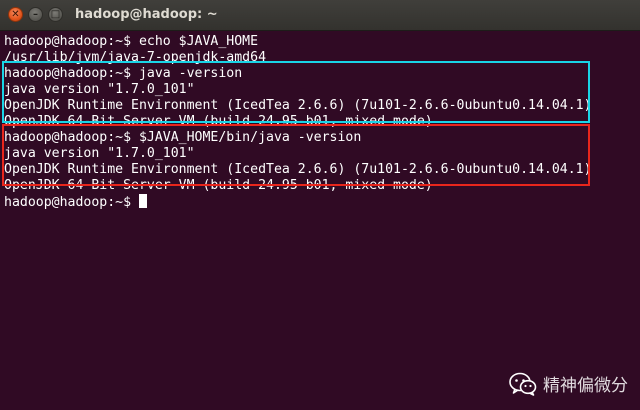 This screenshot has height=410, width=640. What do you see at coordinates (585, 386) in the screenshot?
I see `watermark-text: 精神偏微分` at bounding box center [585, 386].